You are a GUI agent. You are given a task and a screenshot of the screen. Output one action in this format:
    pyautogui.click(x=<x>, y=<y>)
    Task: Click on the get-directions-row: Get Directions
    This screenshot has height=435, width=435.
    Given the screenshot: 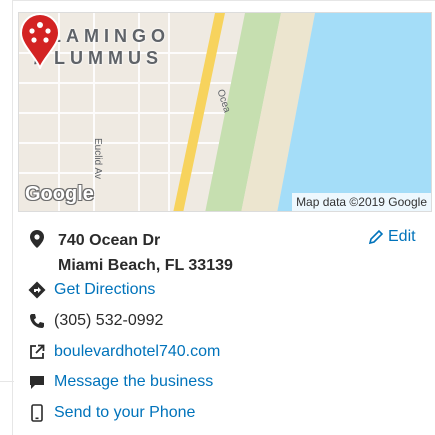 What is the action you would take?
    pyautogui.click(x=91, y=290)
    